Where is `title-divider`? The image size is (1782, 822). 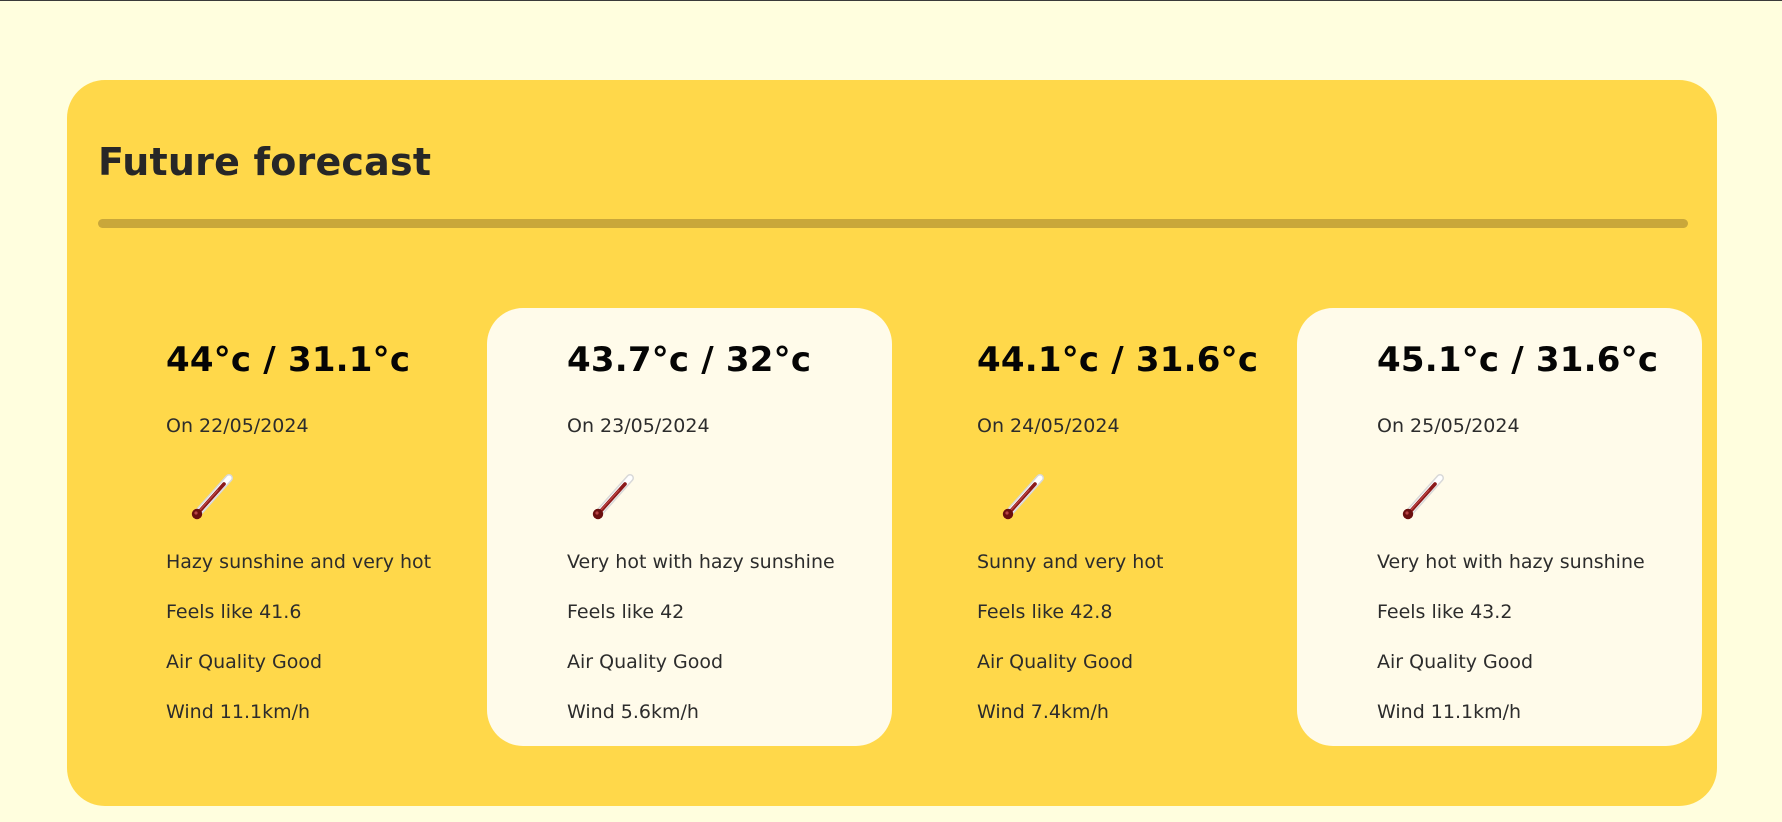
title-divider is located at coordinates (893, 223).